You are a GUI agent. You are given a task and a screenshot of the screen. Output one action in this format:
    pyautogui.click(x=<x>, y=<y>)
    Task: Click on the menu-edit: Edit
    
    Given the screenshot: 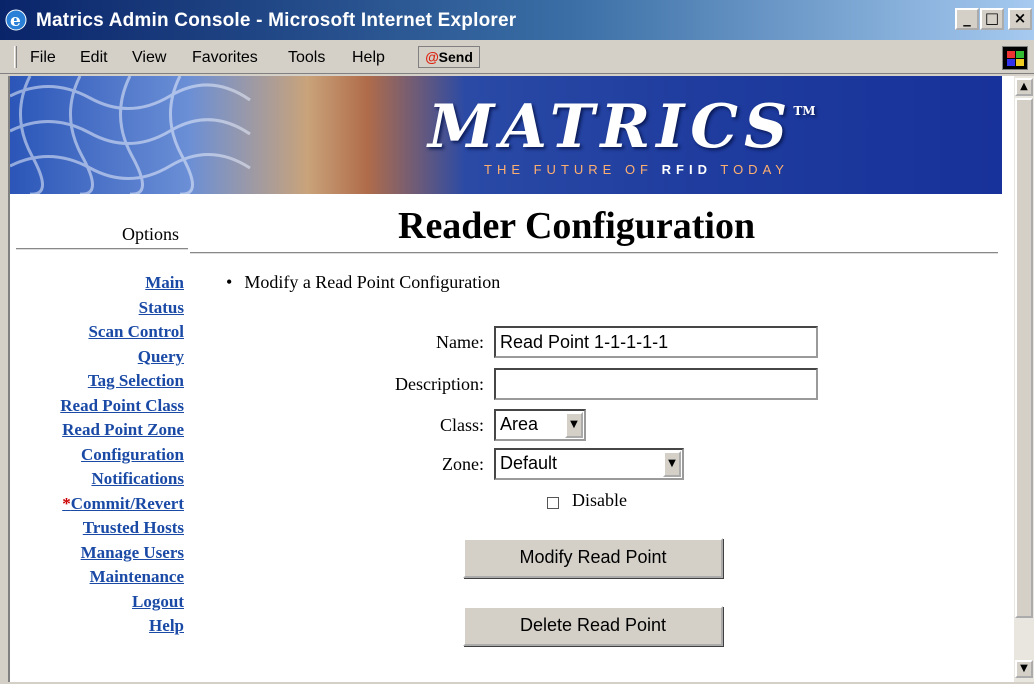 What is the action you would take?
    pyautogui.click(x=94, y=58)
    